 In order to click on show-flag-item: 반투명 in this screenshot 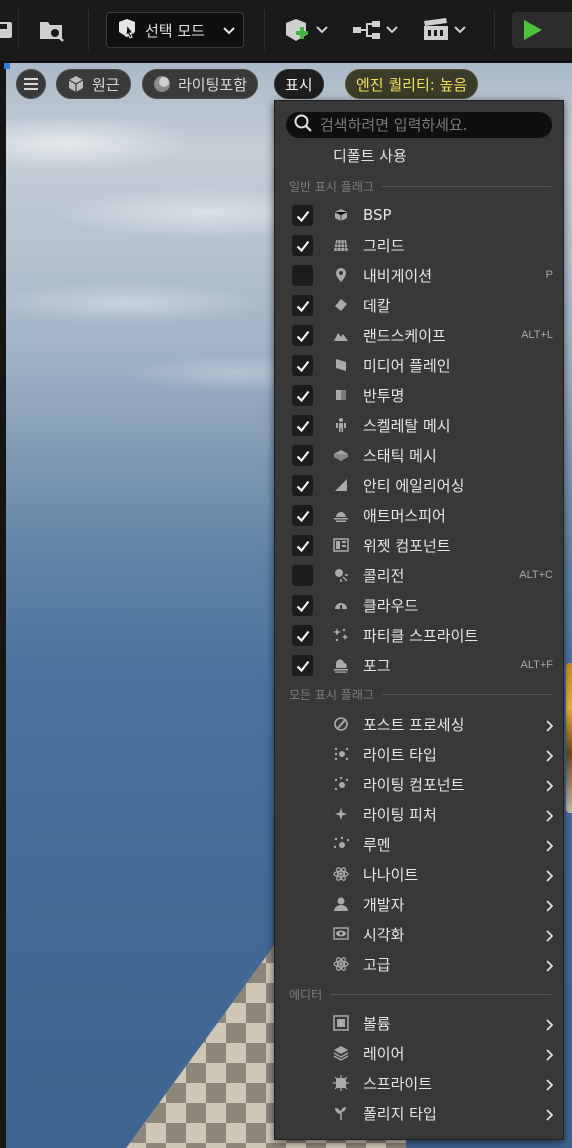, I will do `click(420, 395)`.